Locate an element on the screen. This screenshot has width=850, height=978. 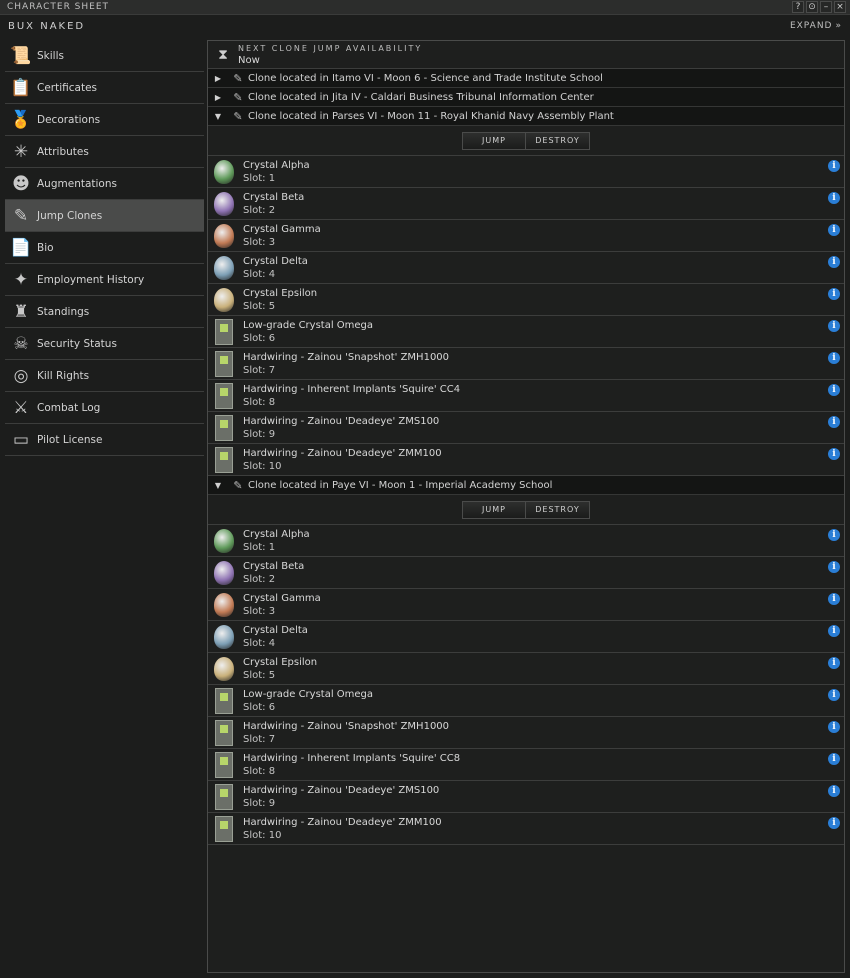
sidebar-item-label: Jump Clones is located at coordinates (70, 215).